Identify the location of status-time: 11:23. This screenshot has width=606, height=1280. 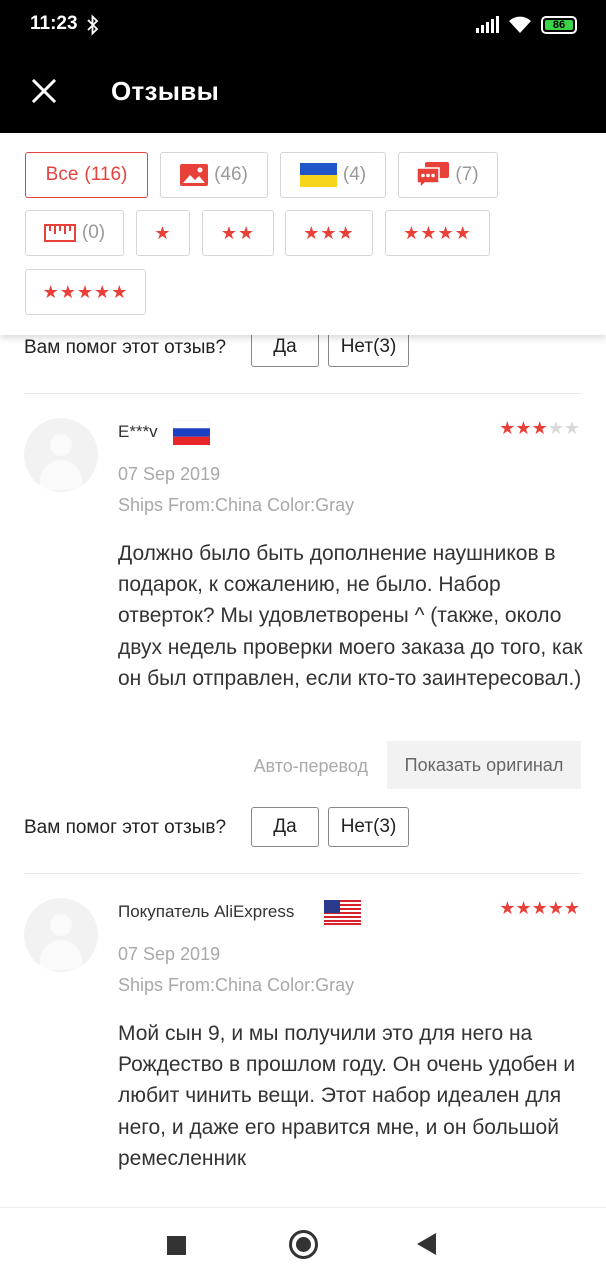
(54, 23).